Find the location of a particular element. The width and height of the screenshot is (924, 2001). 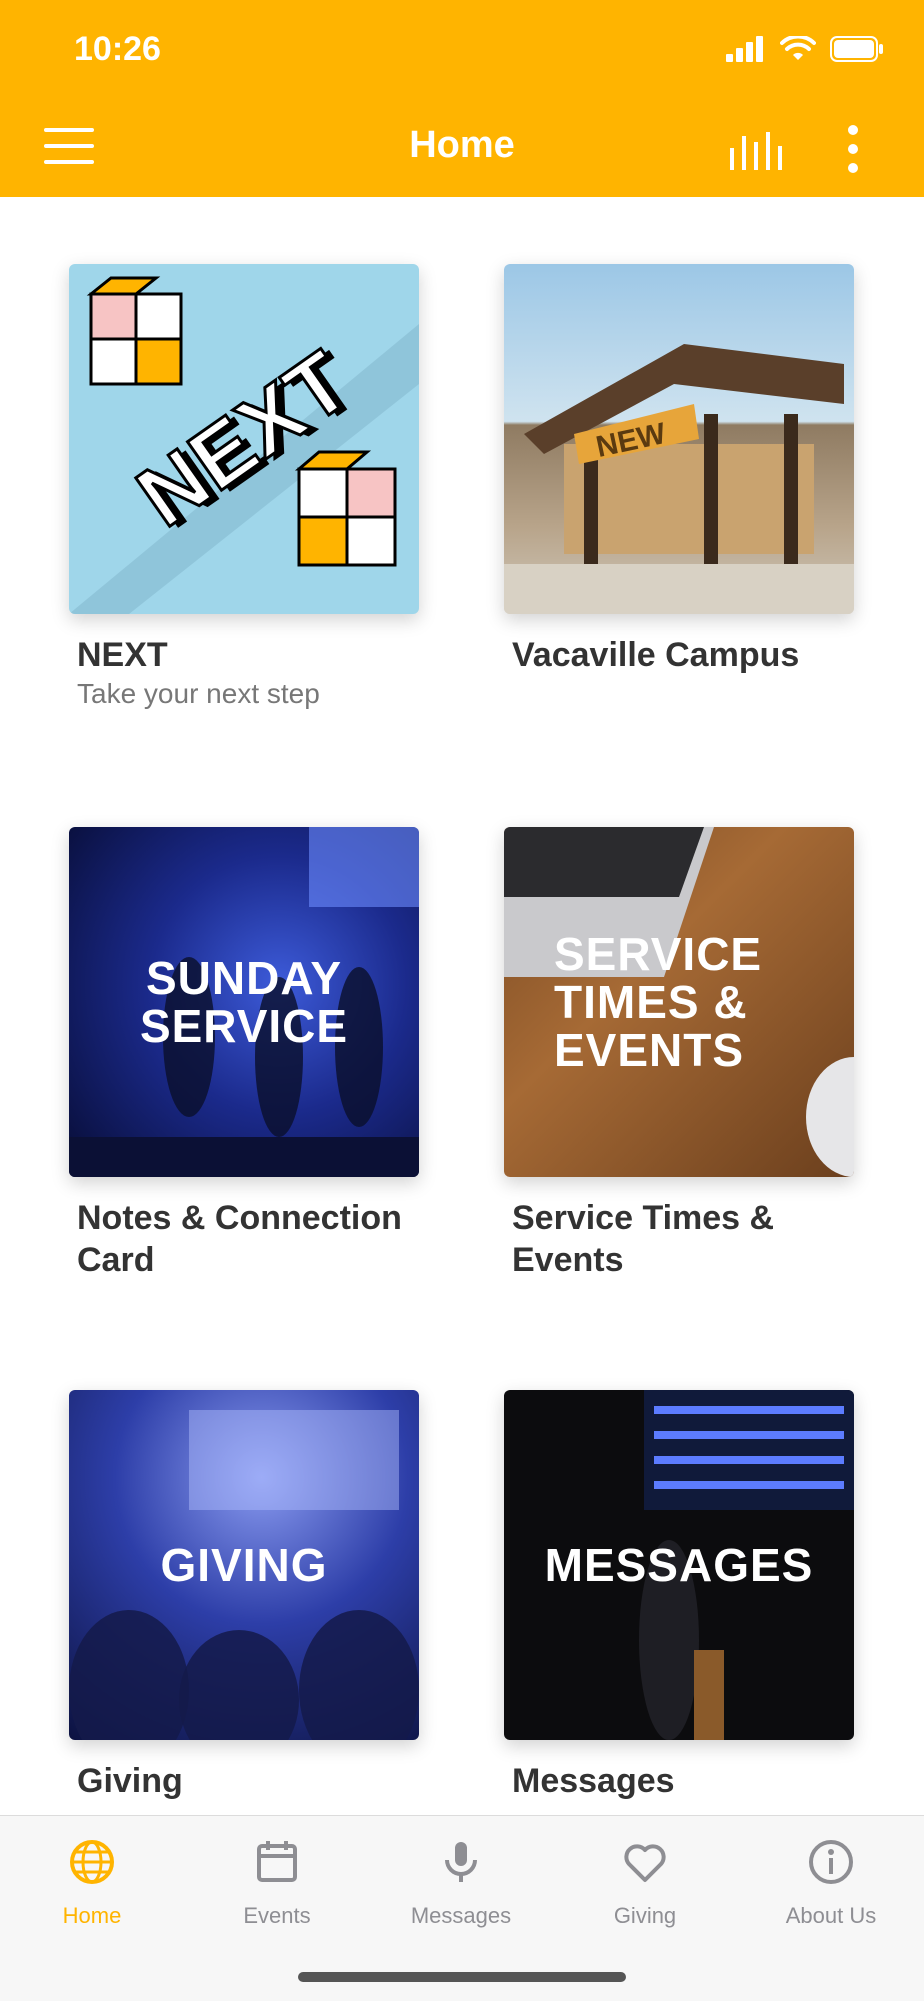

tile-next: NEXT NEXT Take your next step is located at coordinates (244, 487).